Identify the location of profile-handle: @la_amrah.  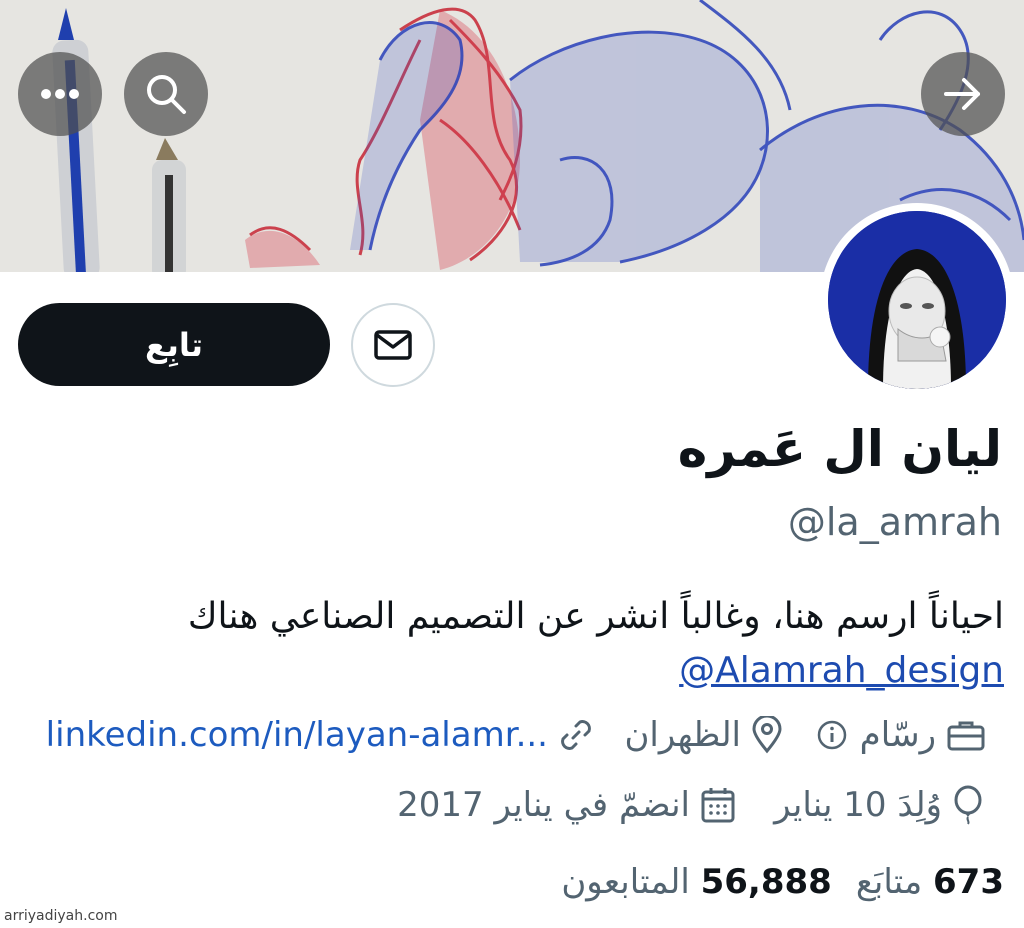
(894, 522).